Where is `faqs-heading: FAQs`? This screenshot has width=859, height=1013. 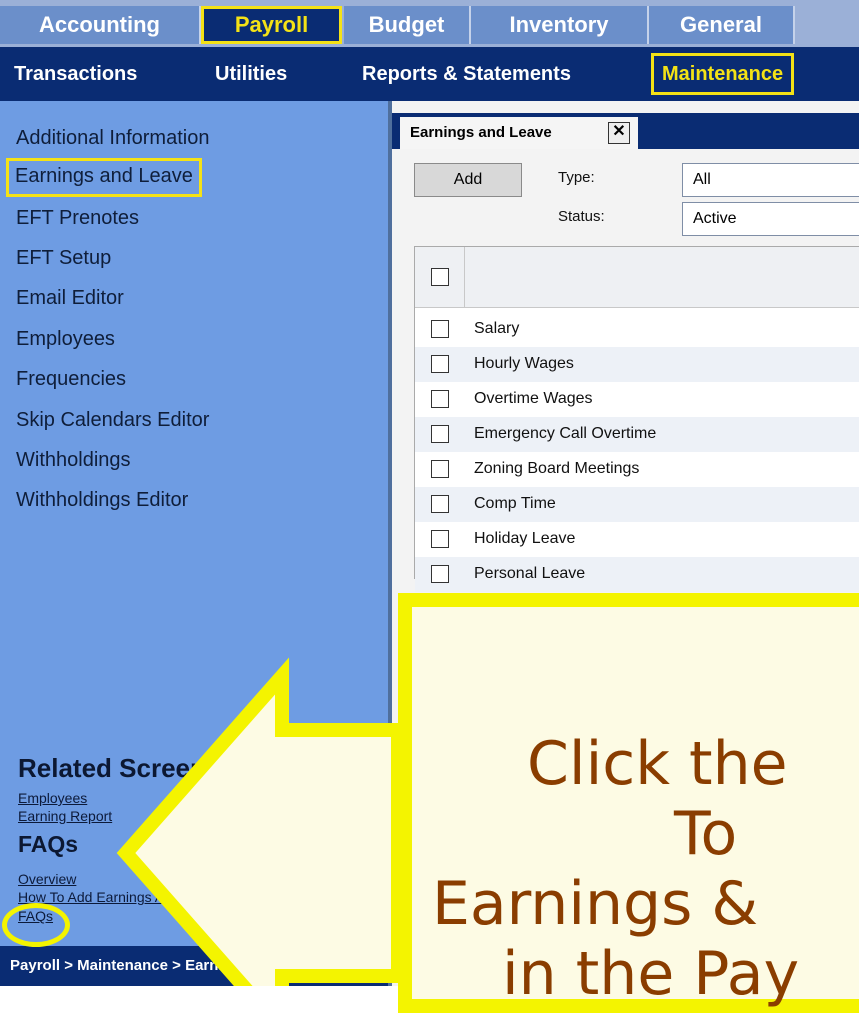 faqs-heading: FAQs is located at coordinates (48, 844).